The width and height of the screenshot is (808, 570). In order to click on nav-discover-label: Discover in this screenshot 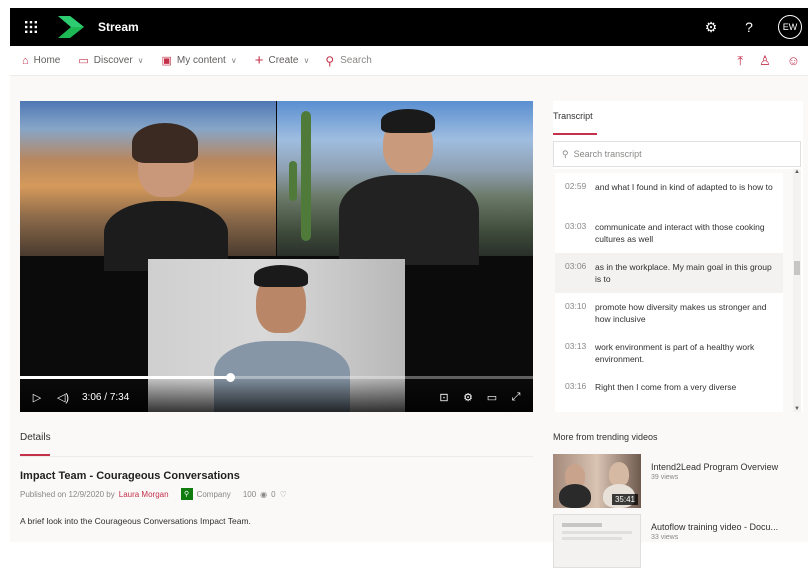, I will do `click(113, 60)`.